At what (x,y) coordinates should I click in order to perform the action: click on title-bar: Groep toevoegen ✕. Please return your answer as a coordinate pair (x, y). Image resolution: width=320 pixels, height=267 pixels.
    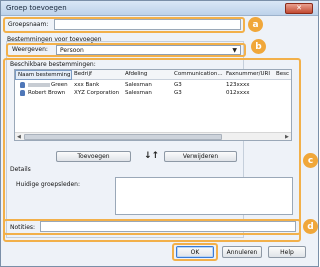
    Looking at the image, I should click on (159, 8).